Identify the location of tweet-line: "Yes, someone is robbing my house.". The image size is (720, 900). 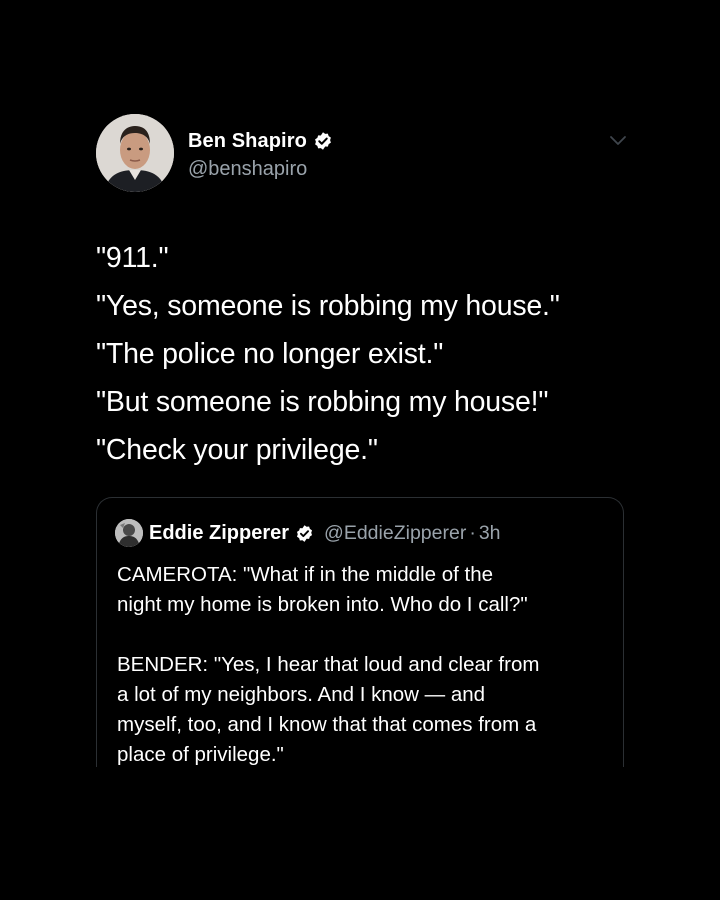
(328, 306).